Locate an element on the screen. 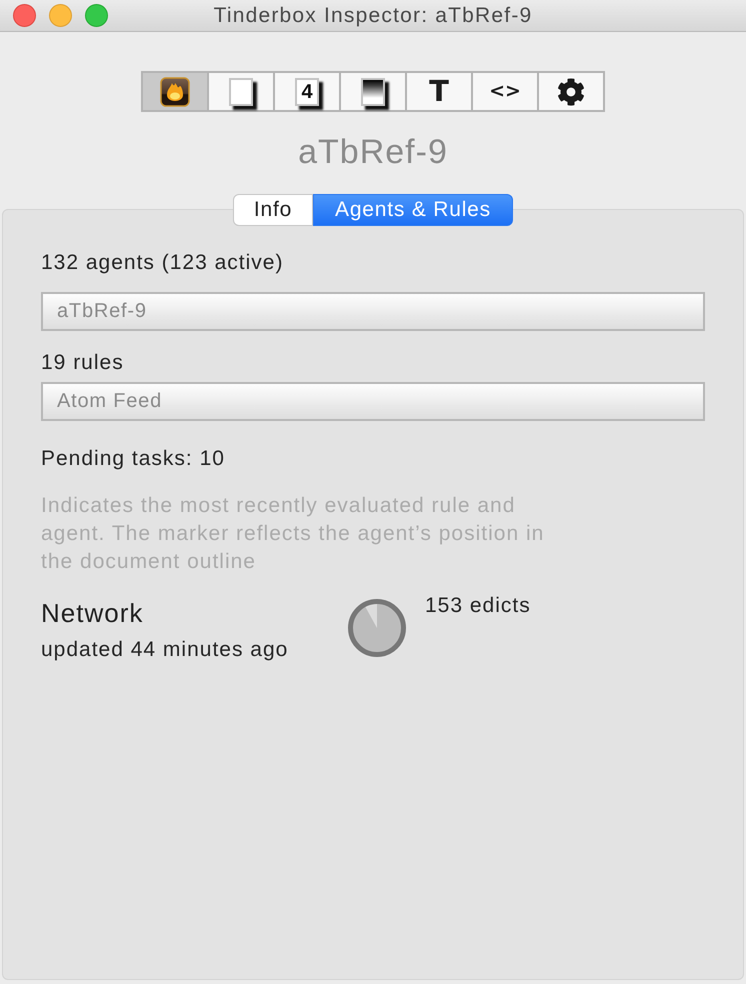  edicts-count: 153 edicts is located at coordinates (478, 606).